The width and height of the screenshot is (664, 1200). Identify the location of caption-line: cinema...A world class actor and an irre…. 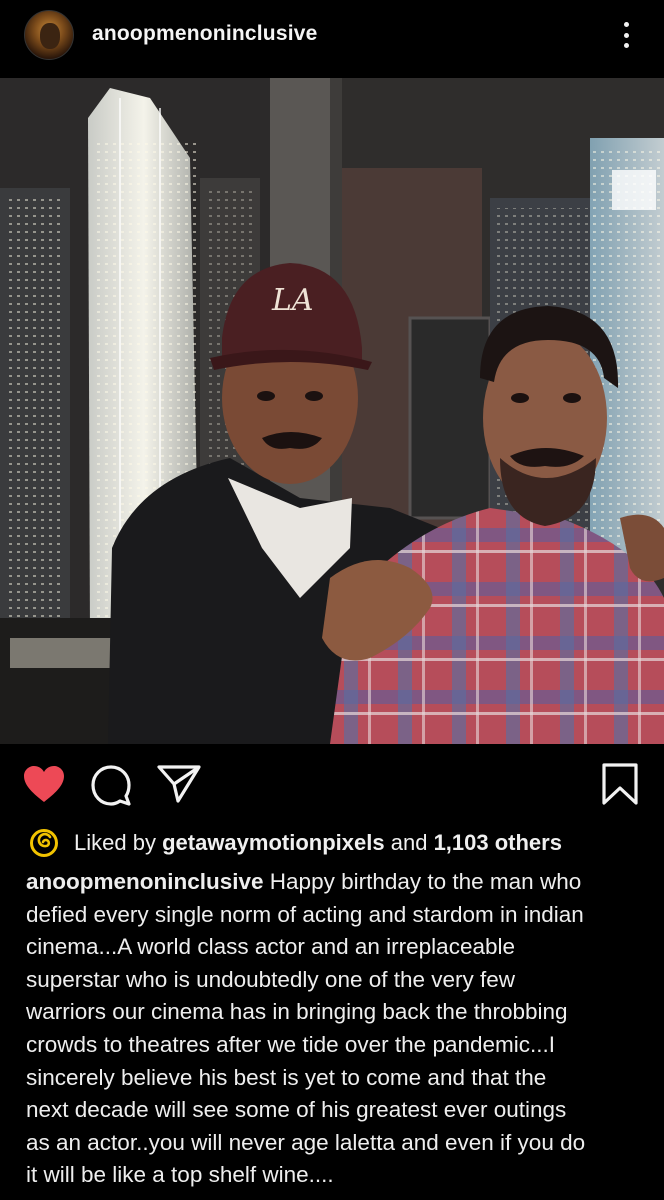
(271, 947).